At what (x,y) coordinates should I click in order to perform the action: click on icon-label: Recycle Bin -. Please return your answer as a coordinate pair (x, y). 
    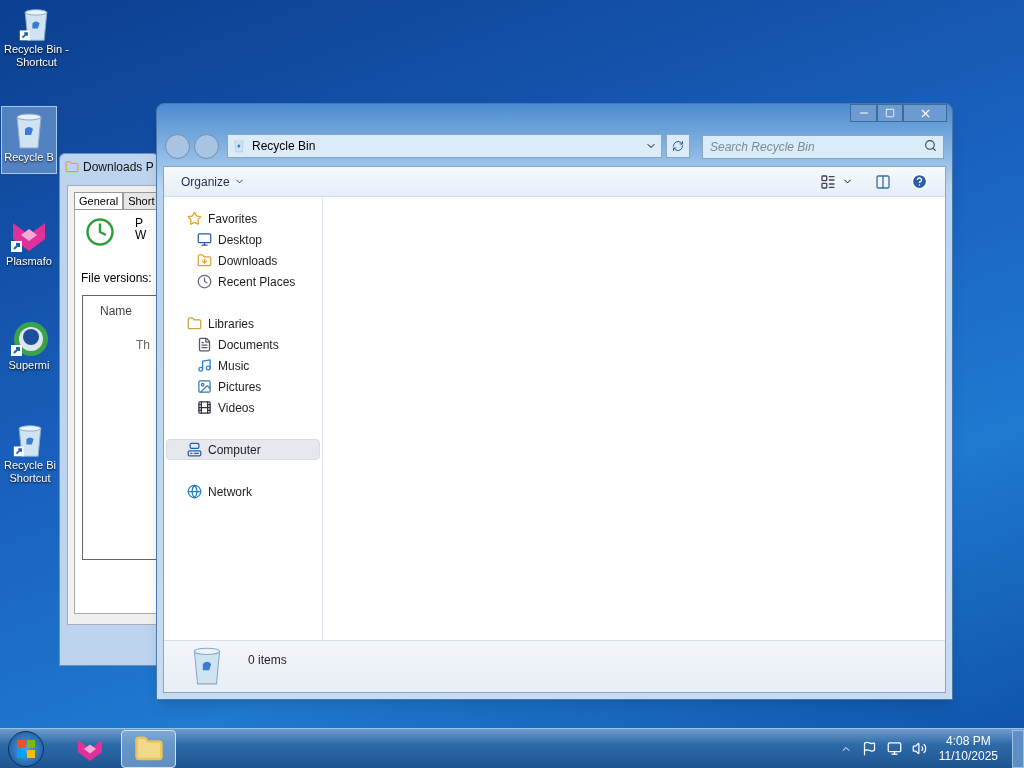
    Looking at the image, I should click on (36, 49).